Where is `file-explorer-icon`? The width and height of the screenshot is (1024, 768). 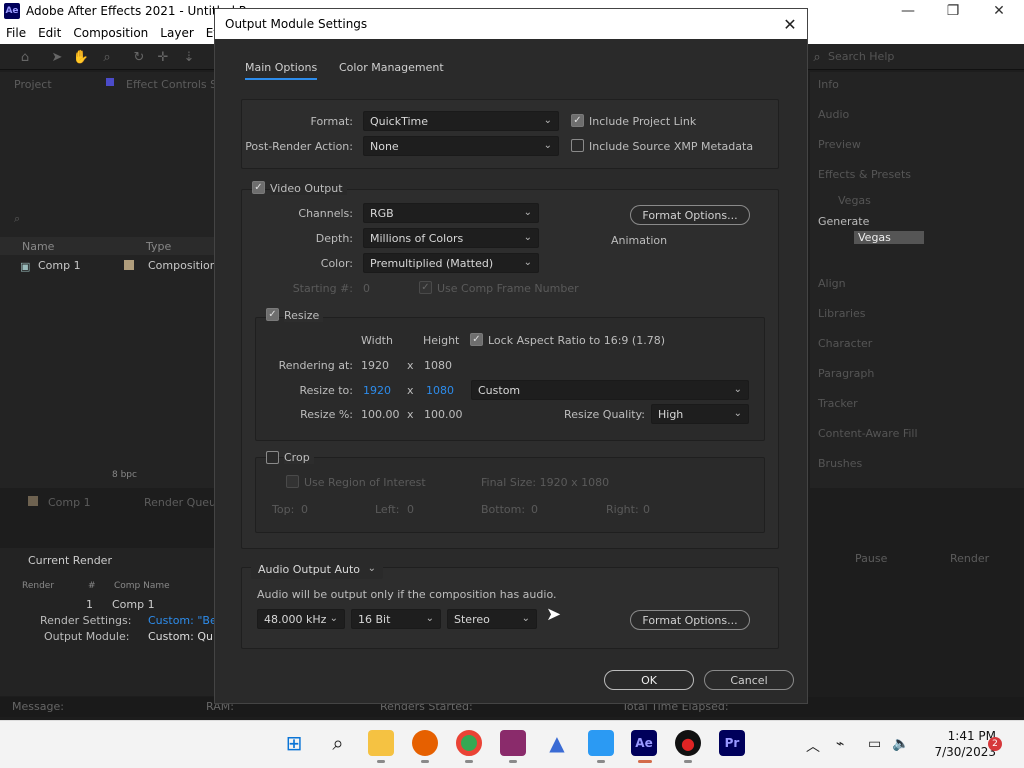 file-explorer-icon is located at coordinates (381, 743).